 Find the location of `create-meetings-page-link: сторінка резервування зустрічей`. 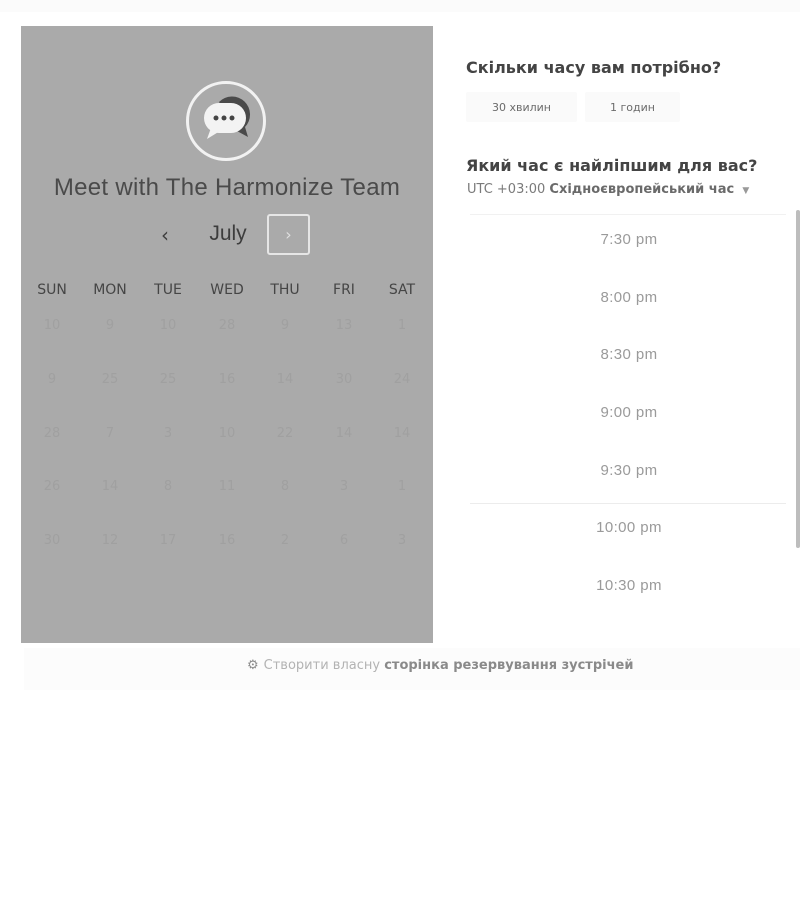

create-meetings-page-link: сторінка резервування зустрічей is located at coordinates (508, 665).